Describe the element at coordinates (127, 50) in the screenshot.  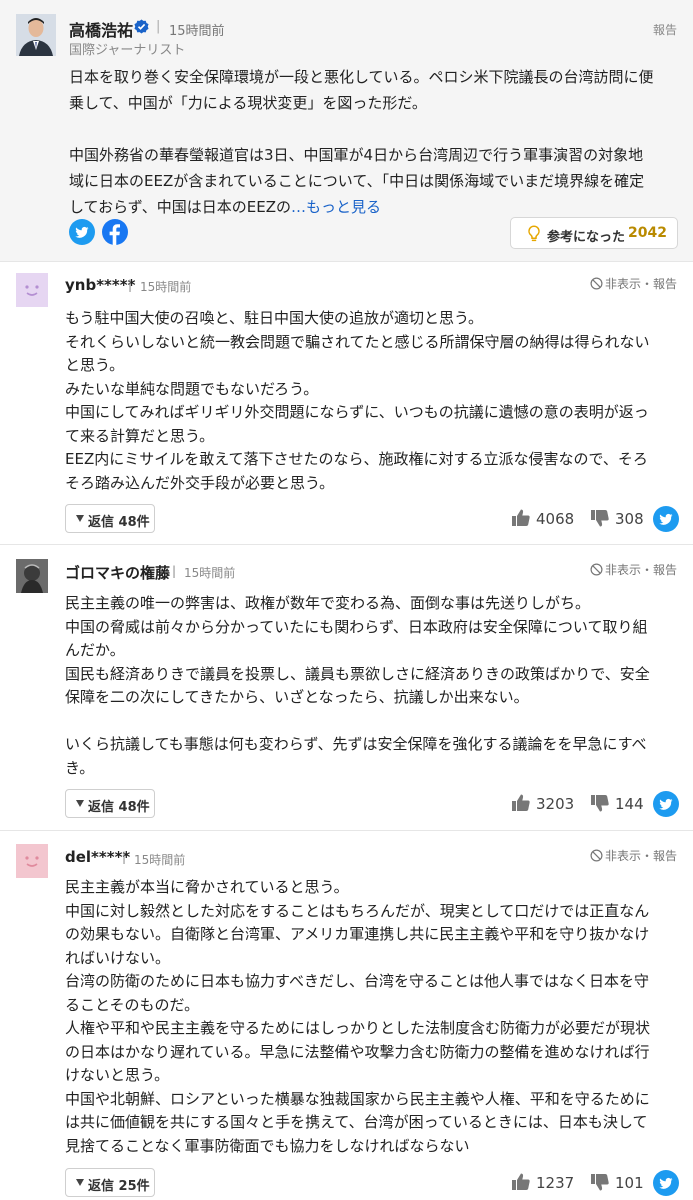
I see `expert-role: 国際ジャーナリスト` at that location.